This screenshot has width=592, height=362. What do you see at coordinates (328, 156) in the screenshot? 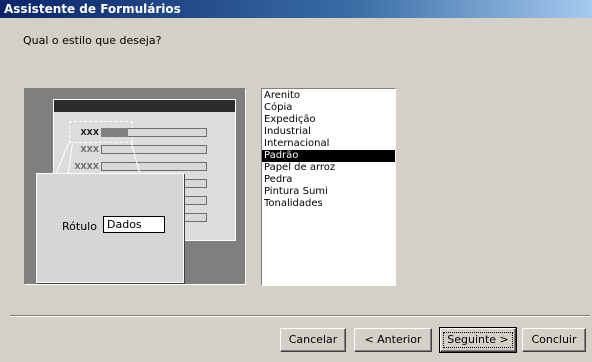
I see `style-list-item: Padrão` at bounding box center [328, 156].